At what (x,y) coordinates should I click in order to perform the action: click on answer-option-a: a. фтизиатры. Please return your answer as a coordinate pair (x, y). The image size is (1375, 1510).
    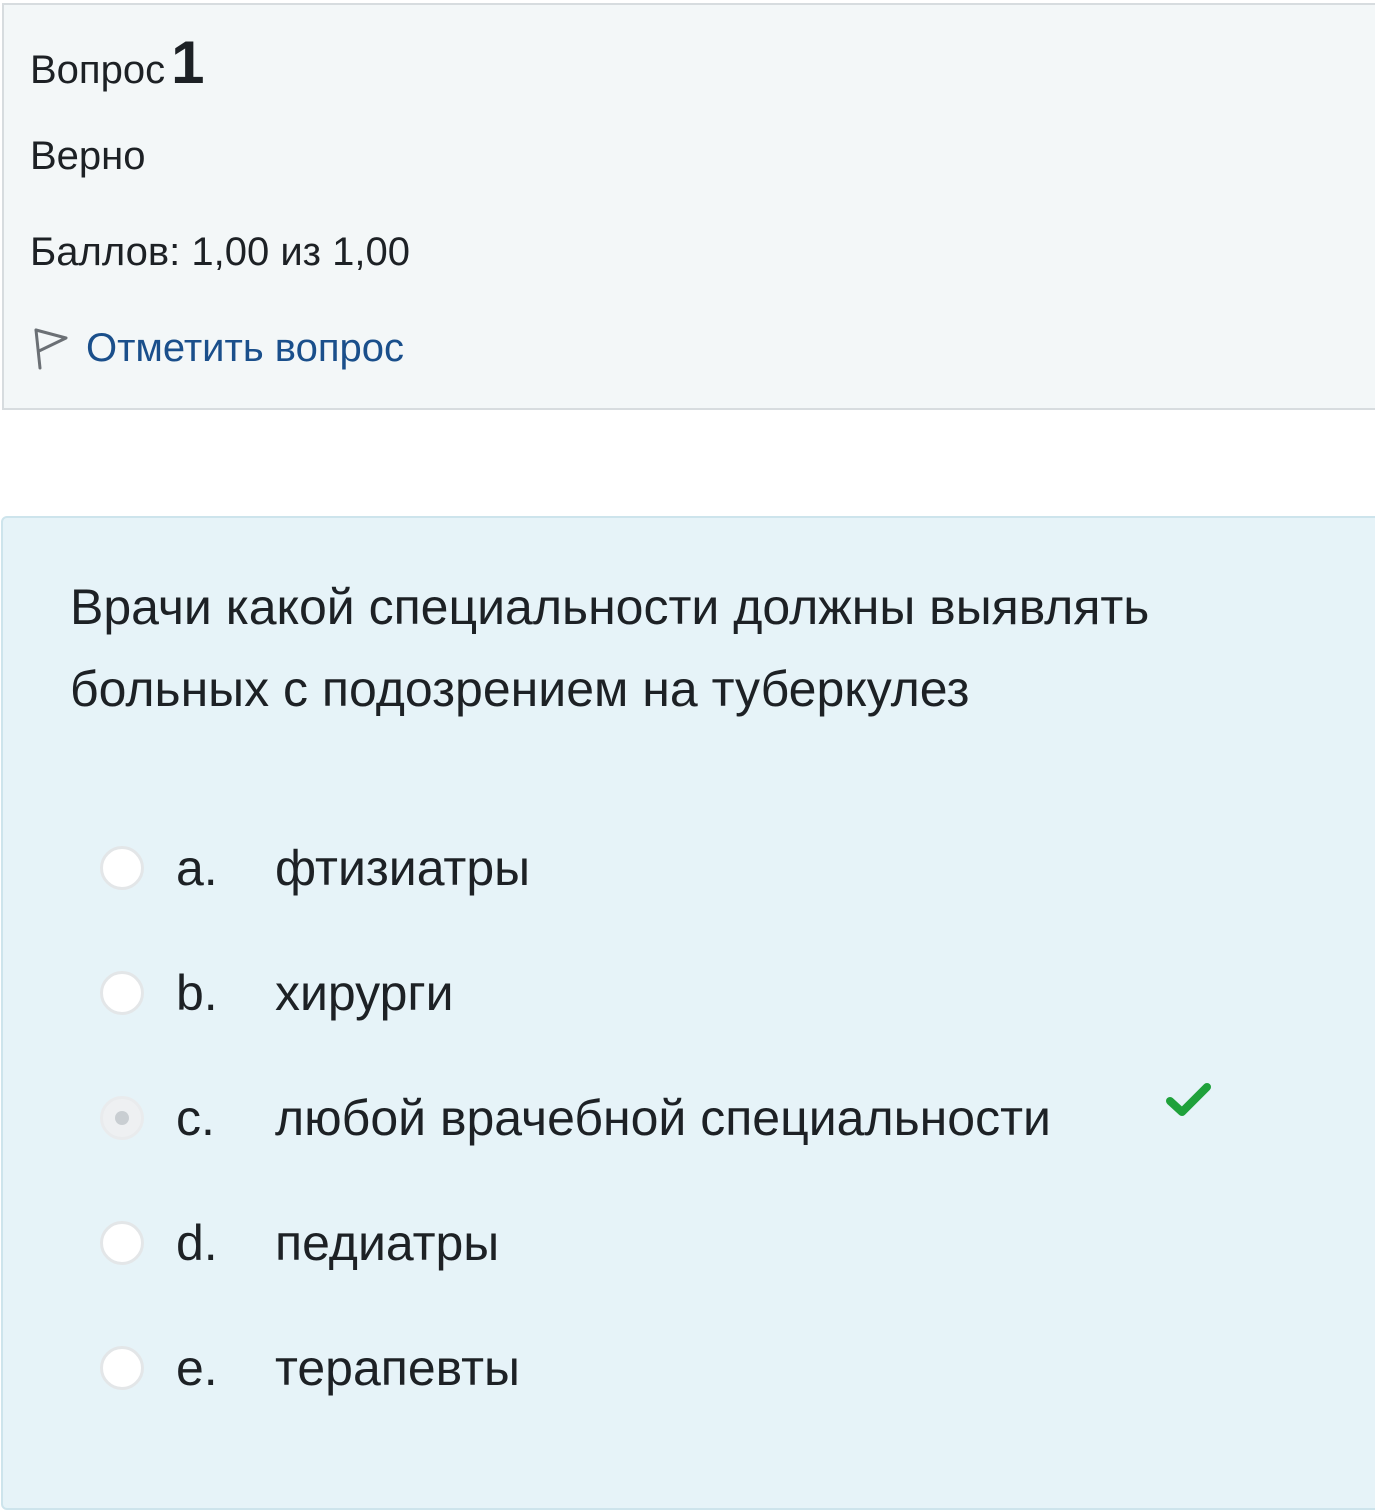
    Looking at the image, I should click on (315, 868).